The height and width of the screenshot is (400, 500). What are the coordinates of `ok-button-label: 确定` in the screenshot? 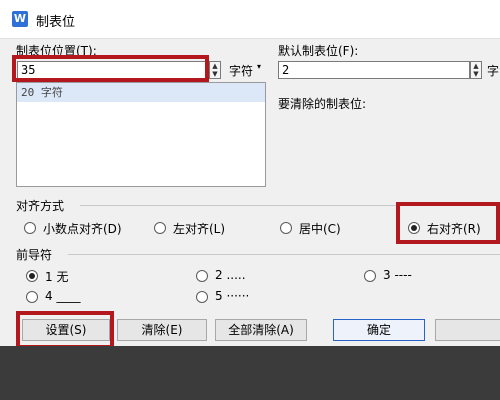 It's located at (378, 330).